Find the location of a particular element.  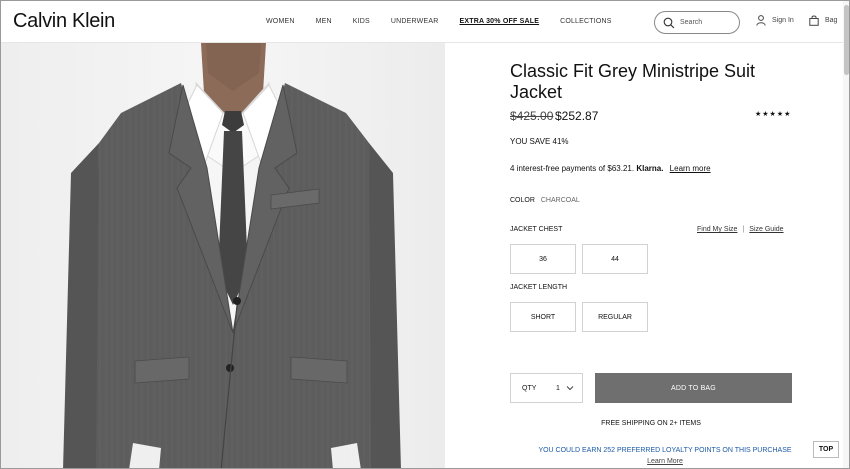

chest-option-44: 44 is located at coordinates (615, 259).